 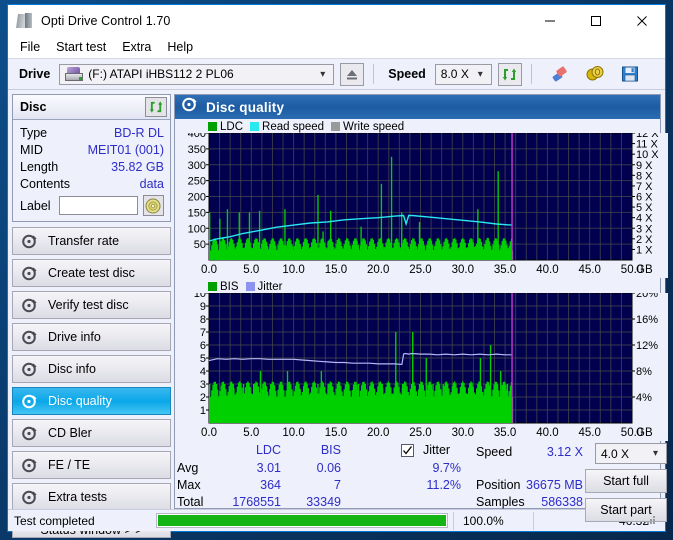 I want to click on refresh-drive-button, so click(x=509, y=74).